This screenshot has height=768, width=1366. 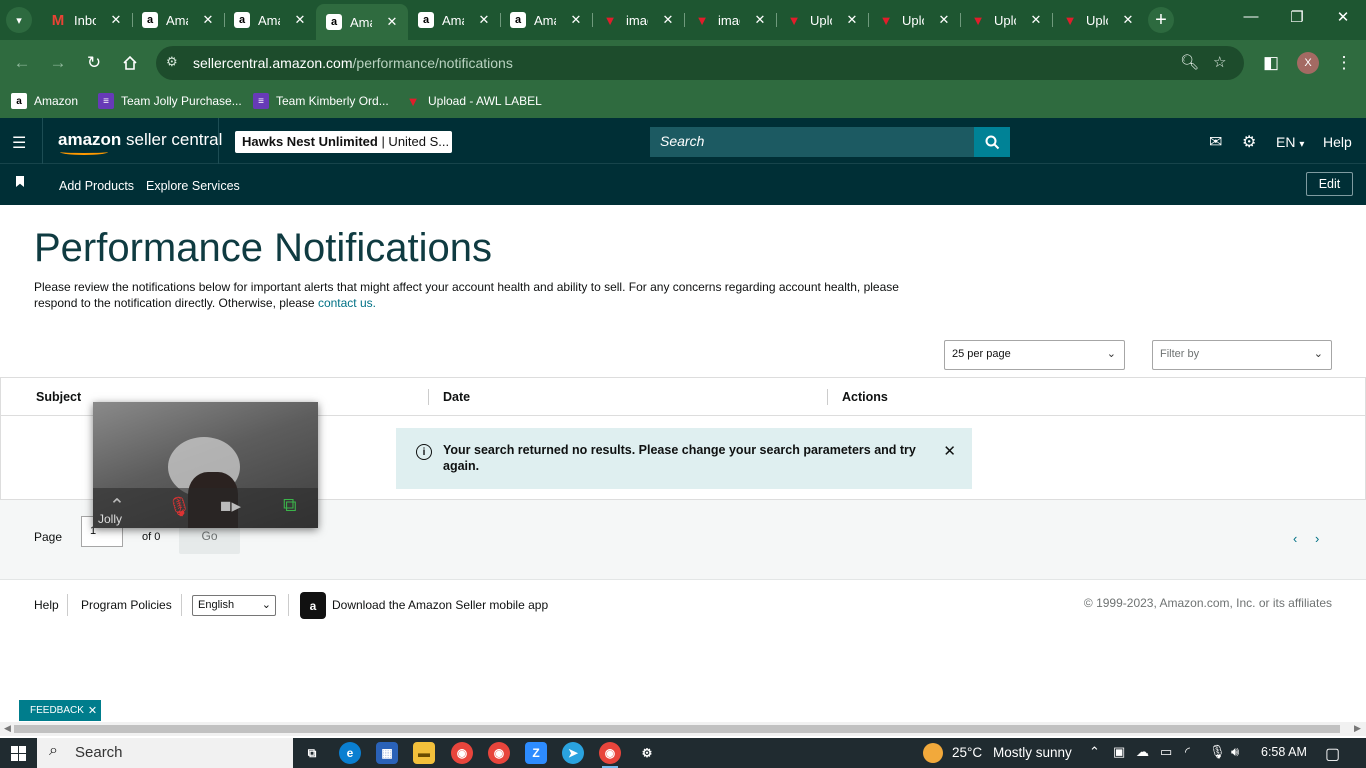 What do you see at coordinates (205, 465) in the screenshot?
I see `video-call-overlay: ⌃ 🎙︎ ■▸ ⧉ Jolly` at bounding box center [205, 465].